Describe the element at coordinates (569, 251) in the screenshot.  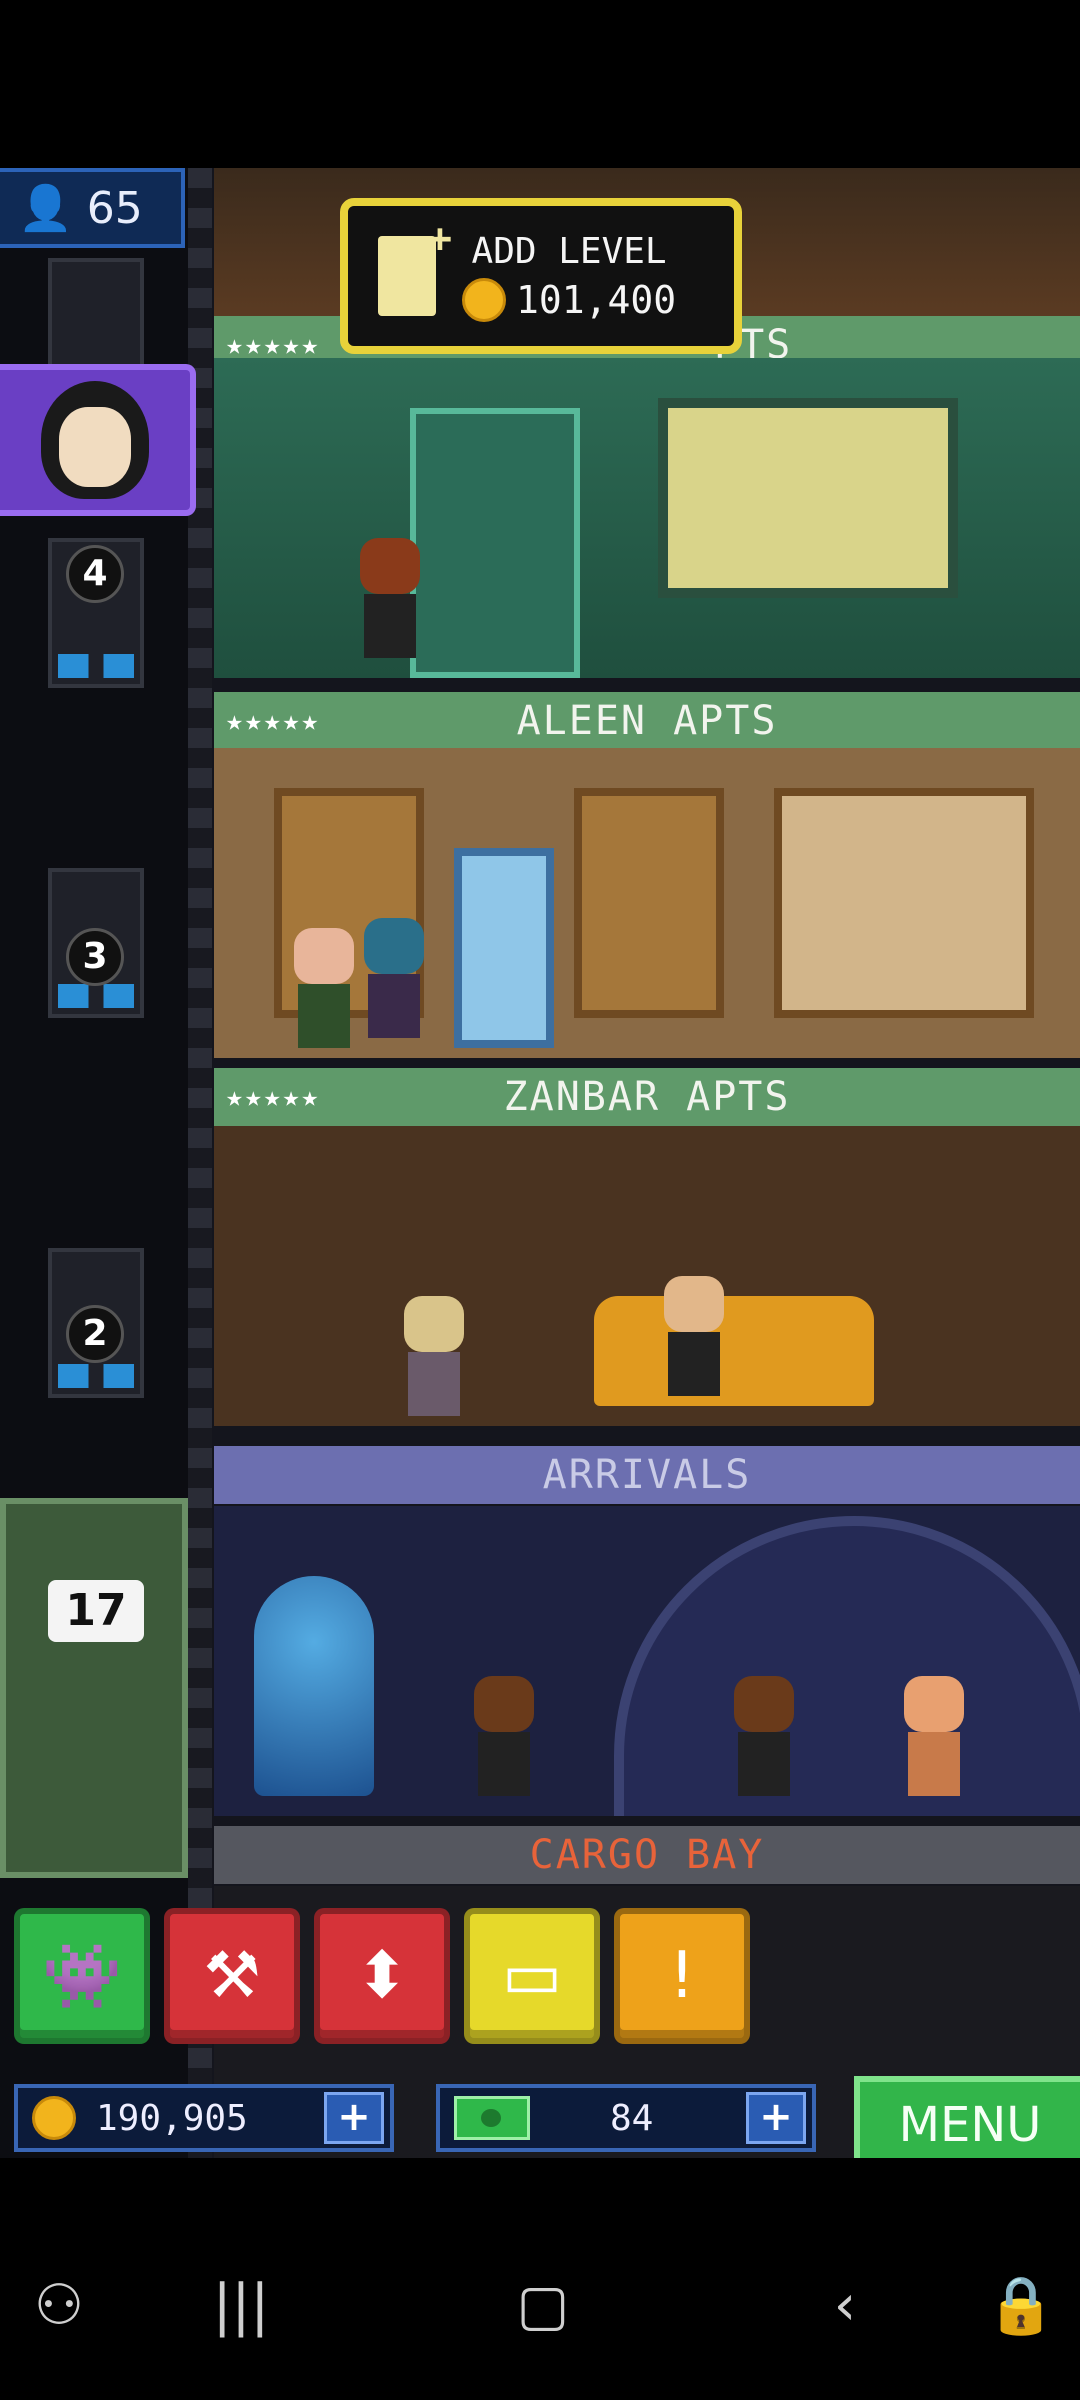
I see `add-level-label: ADD LEVEL` at that location.